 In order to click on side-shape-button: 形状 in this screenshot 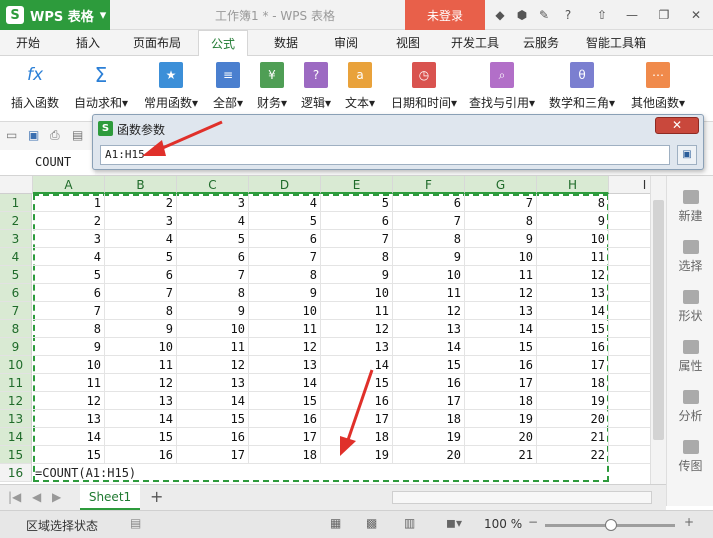, I will do `click(690, 307)`.